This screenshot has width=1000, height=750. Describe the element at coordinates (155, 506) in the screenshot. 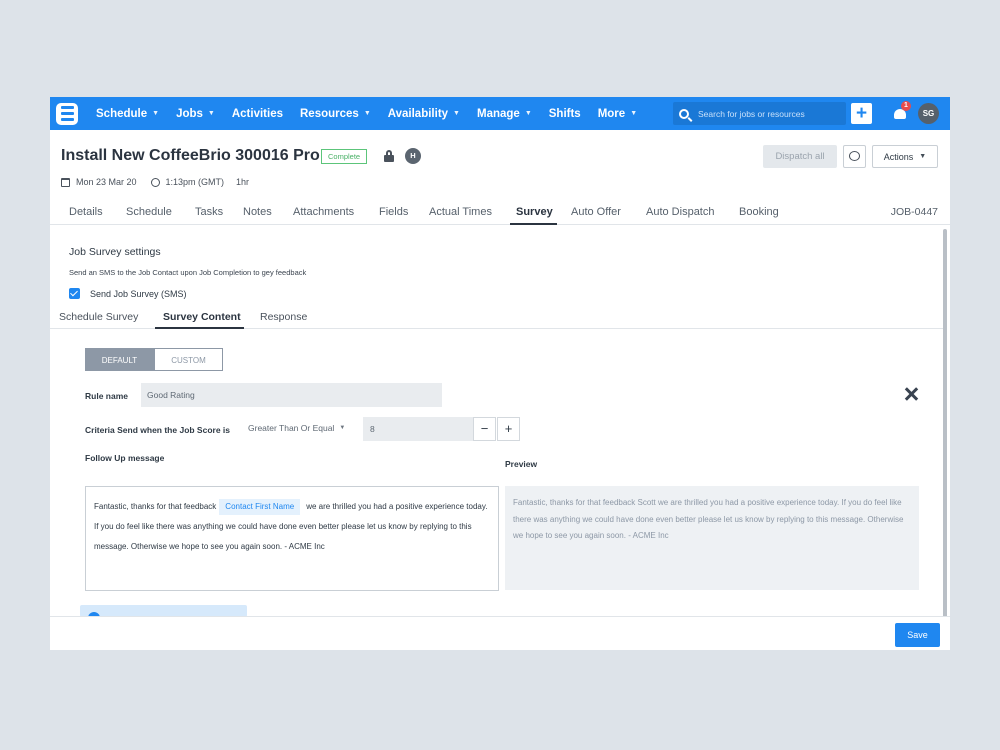

I see `message-text-start: Fantastic, thanks for that feedback` at that location.